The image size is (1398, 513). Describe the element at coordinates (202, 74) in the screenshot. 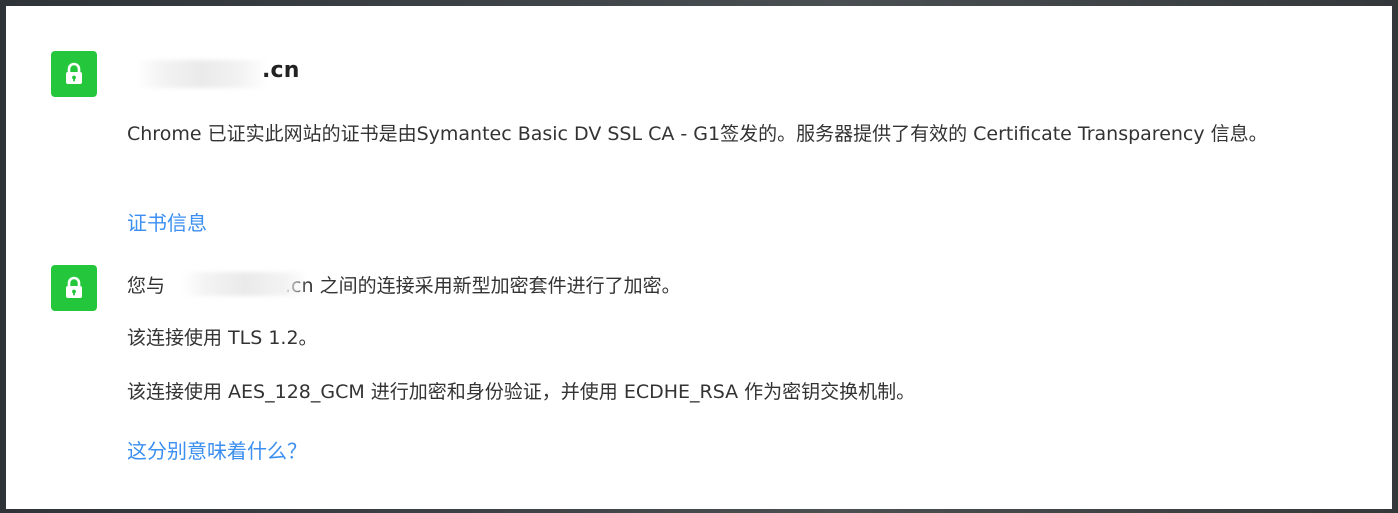

I see `redacted-domain-mask` at that location.